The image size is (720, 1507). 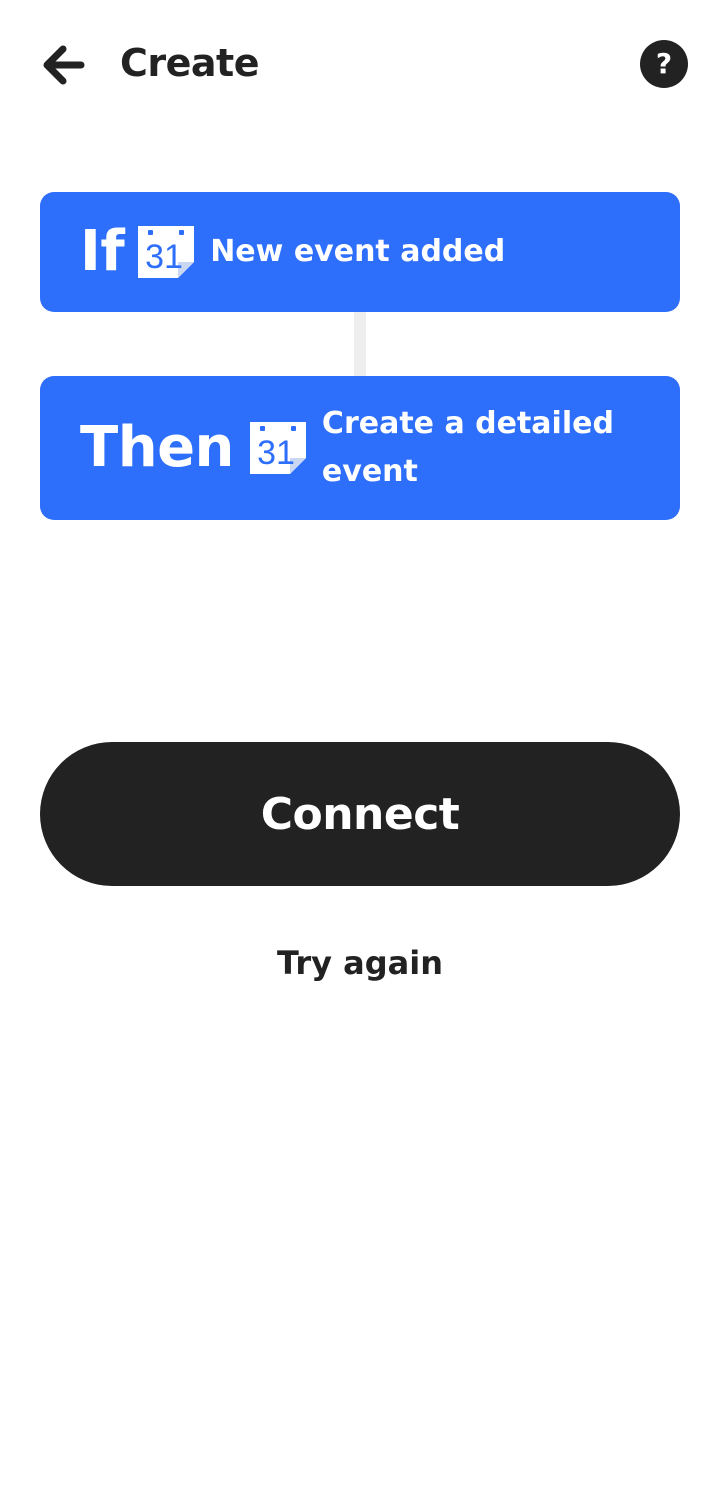 I want to click on trigger-card: If 31 New event added, so click(x=360, y=252).